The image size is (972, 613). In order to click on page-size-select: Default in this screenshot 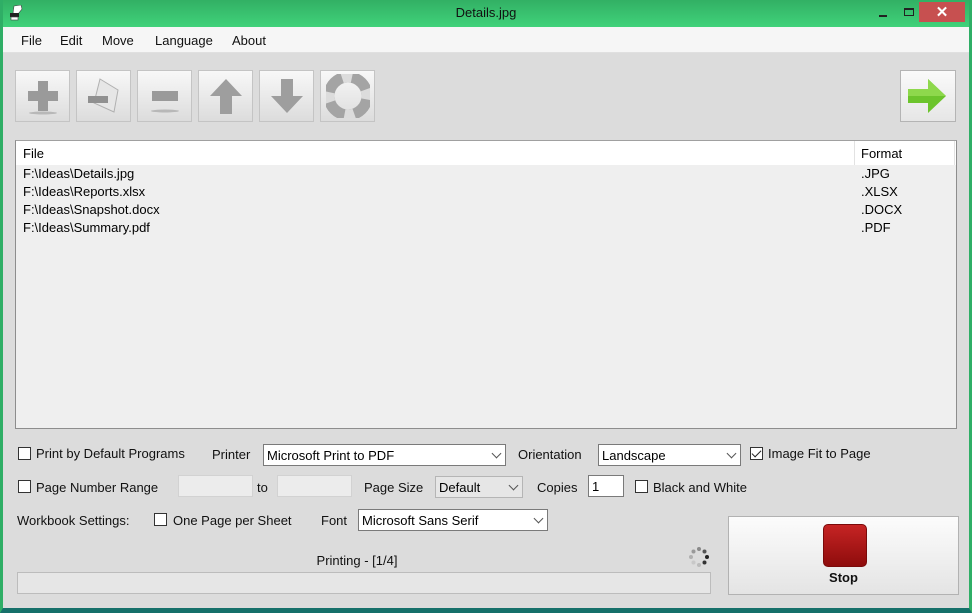, I will do `click(479, 487)`.